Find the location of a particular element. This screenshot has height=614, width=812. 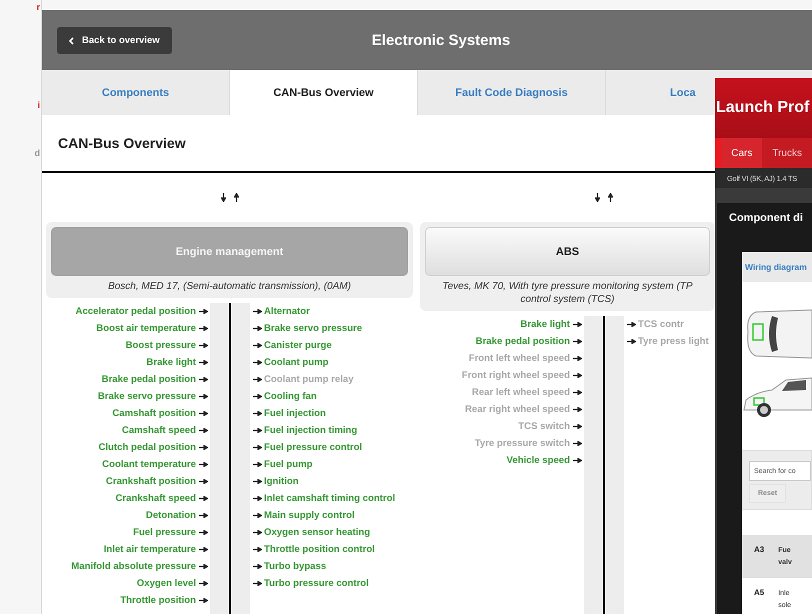

input-signal: Oxygen level is located at coordinates (166, 584).